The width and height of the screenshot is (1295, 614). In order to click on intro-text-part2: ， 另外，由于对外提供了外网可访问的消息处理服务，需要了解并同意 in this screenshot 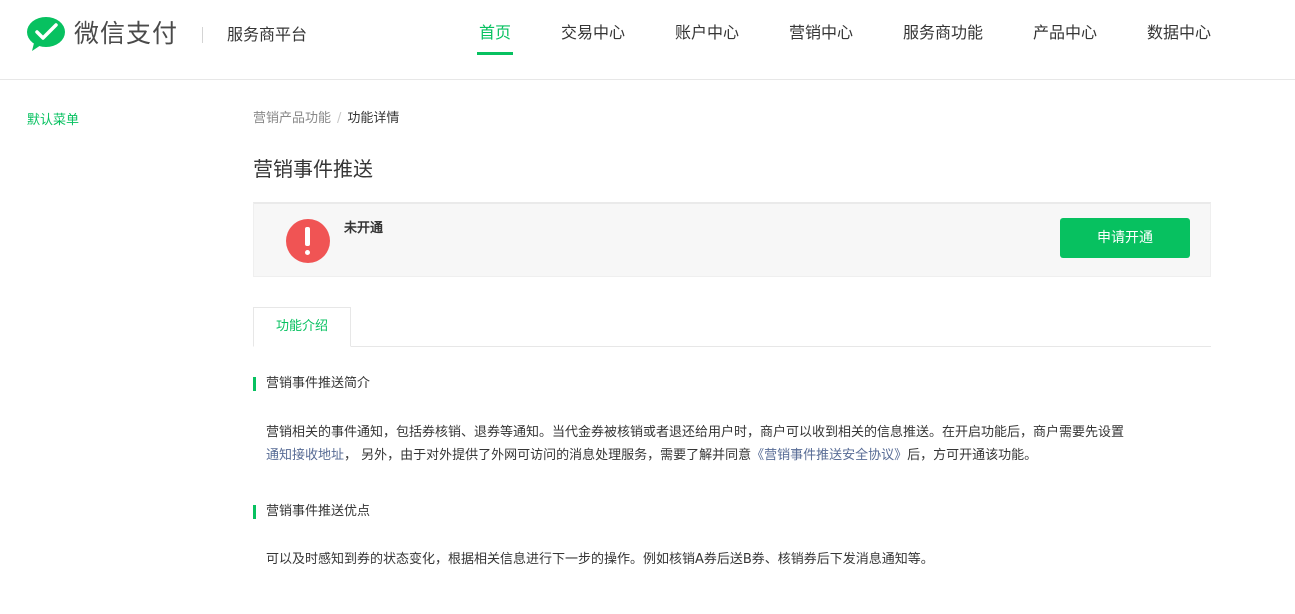, I will do `click(548, 455)`.